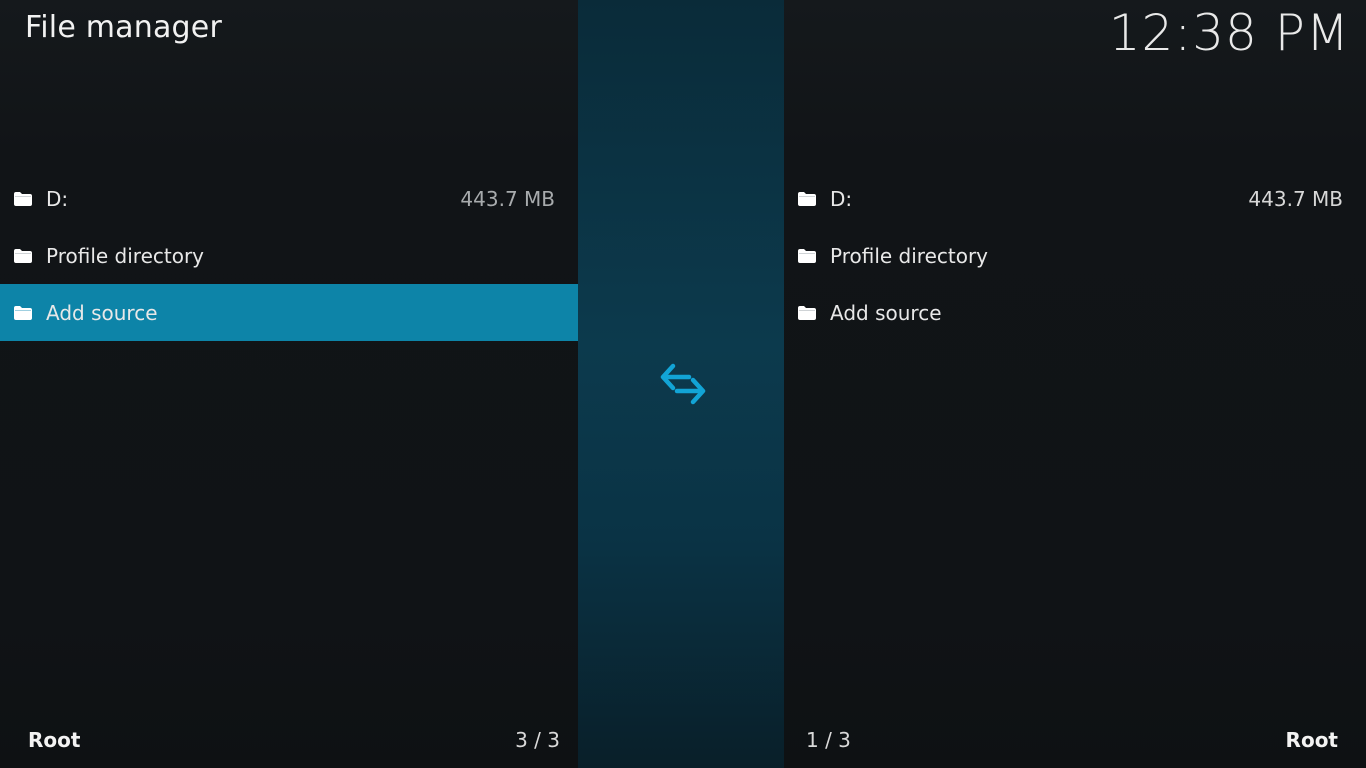 Image resolution: width=1366 pixels, height=768 pixels. What do you see at coordinates (289, 312) in the screenshot?
I see `left-item-add-source: Add source` at bounding box center [289, 312].